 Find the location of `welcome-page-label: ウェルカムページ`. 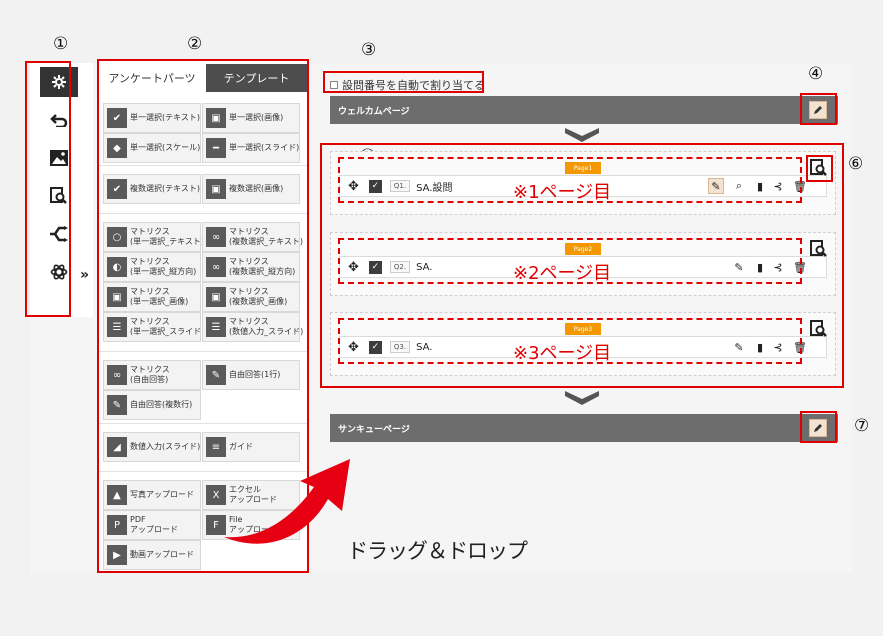

welcome-page-label: ウェルカムページ is located at coordinates (374, 111).